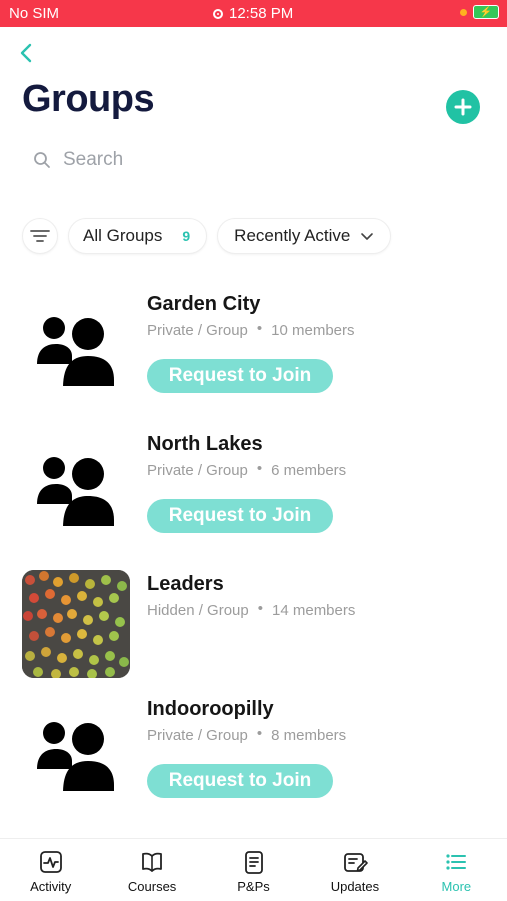 Image resolution: width=507 pixels, height=901 pixels. What do you see at coordinates (251, 609) in the screenshot?
I see `group-meta: Hidden / Group • 14 members` at bounding box center [251, 609].